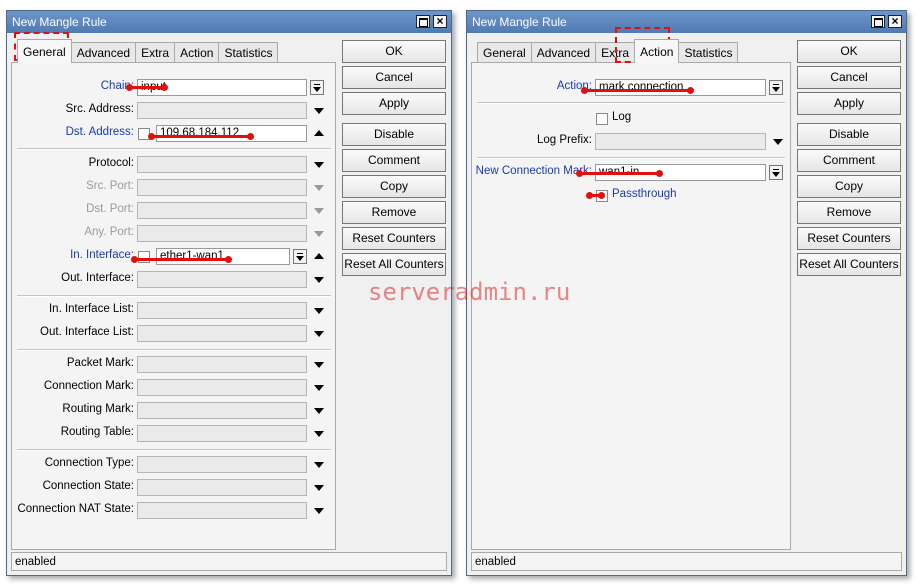  I want to click on src-port-row: Src. Port:, so click(174, 187).